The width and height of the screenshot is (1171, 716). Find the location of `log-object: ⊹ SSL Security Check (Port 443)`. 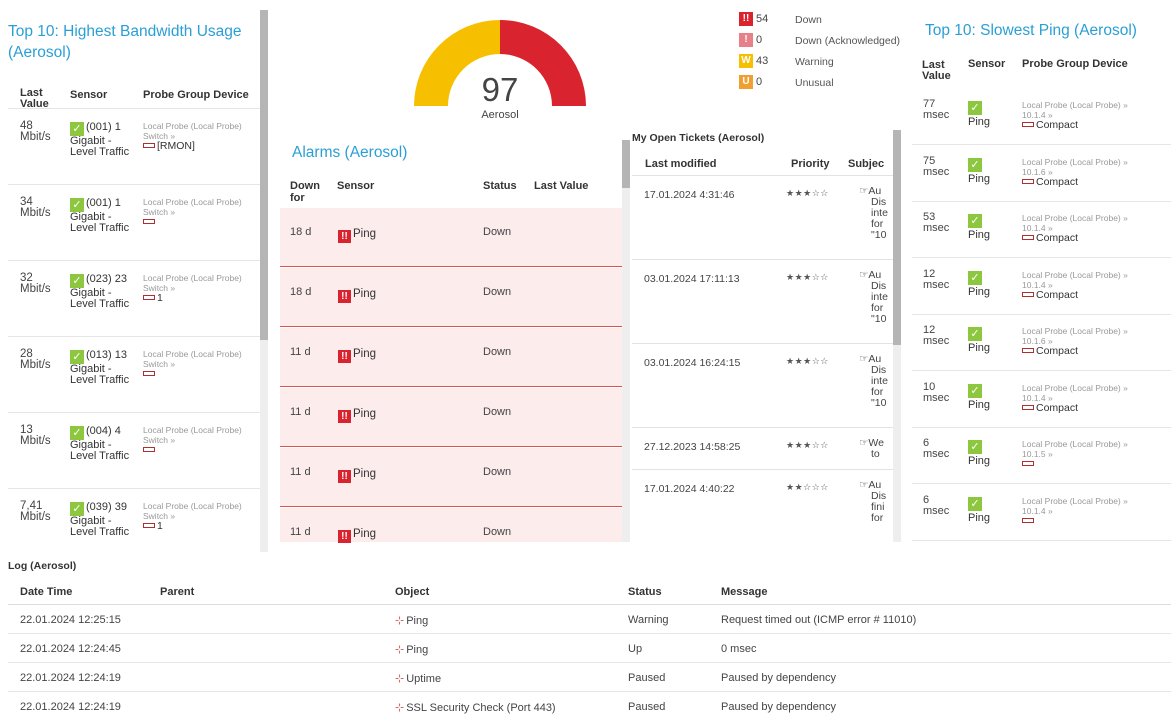

log-object: ⊹ SSL Security Check (Port 443) is located at coordinates (475, 707).